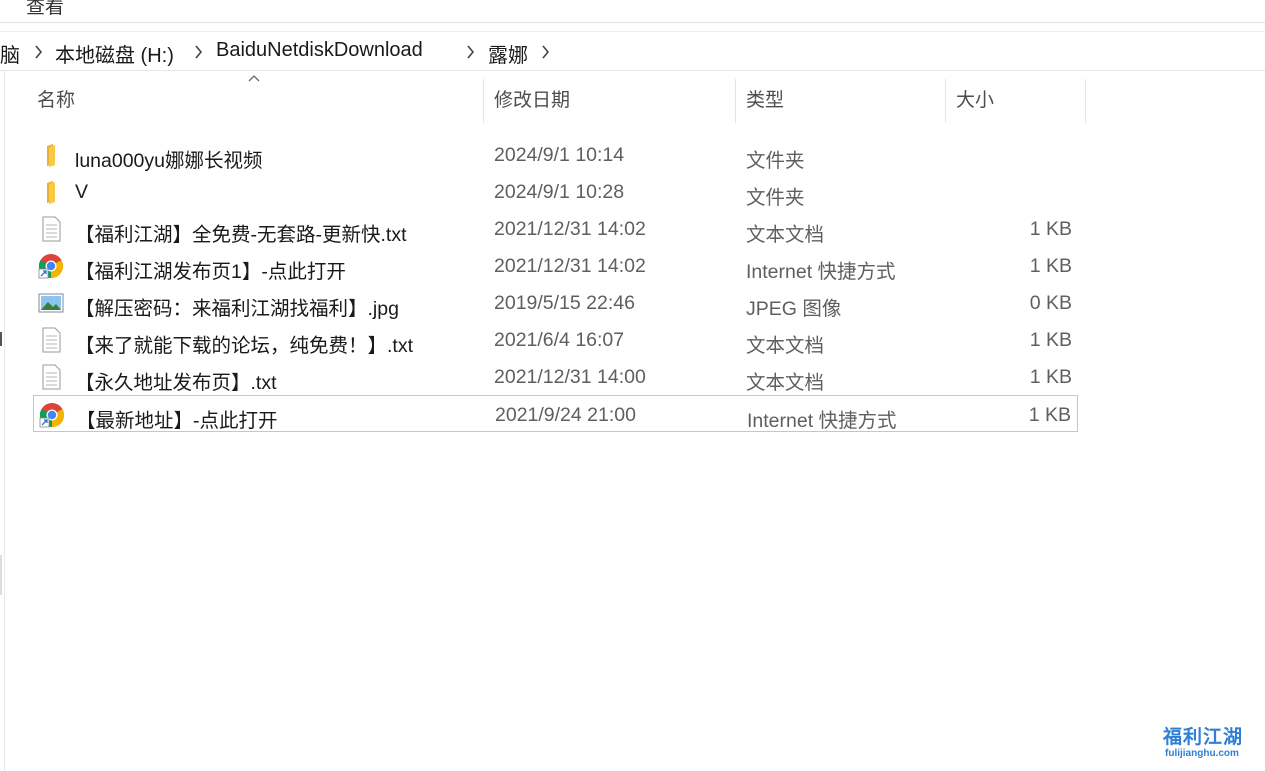  Describe the element at coordinates (508, 53) in the screenshot. I see `breadcrumb-item-current-folder: 露娜` at that location.